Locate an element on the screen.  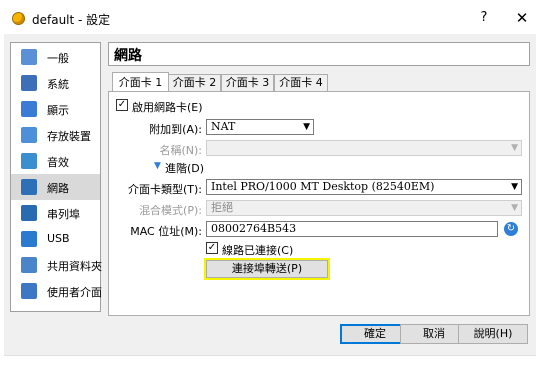
adapter-type-select: Intel PRO/1000 MT Desktop (82540EM) ▼ is located at coordinates (364, 187).